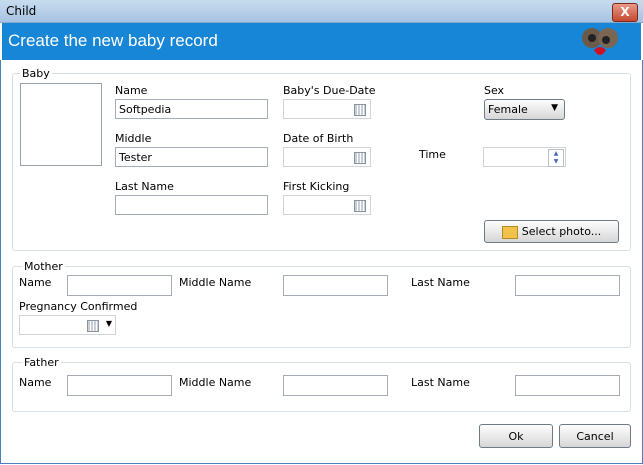 This screenshot has width=643, height=465. I want to click on dob-label: Date of Birth, so click(318, 138).